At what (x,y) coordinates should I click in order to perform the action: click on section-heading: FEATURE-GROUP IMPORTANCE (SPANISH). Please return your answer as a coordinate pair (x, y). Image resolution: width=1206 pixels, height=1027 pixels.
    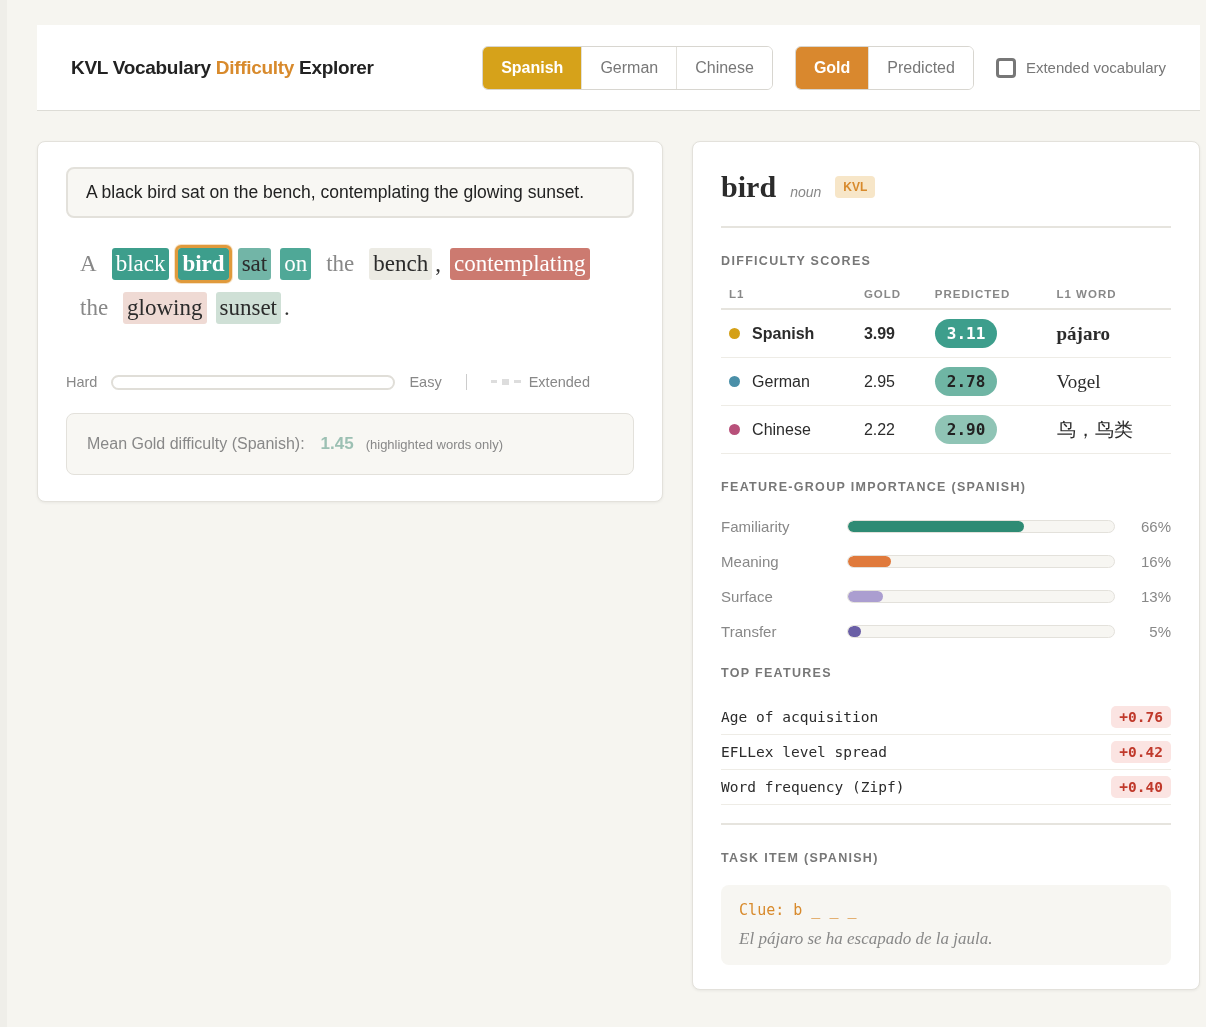
    Looking at the image, I should click on (874, 487).